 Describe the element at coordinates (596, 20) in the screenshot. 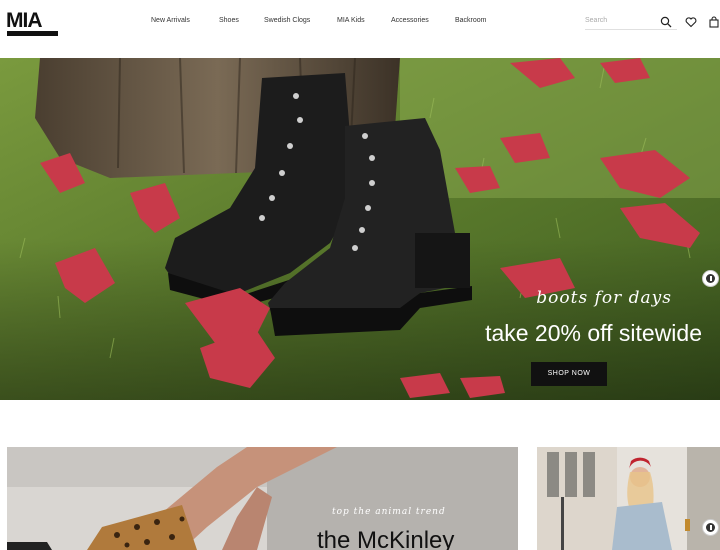

I see `search-input: Search` at that location.